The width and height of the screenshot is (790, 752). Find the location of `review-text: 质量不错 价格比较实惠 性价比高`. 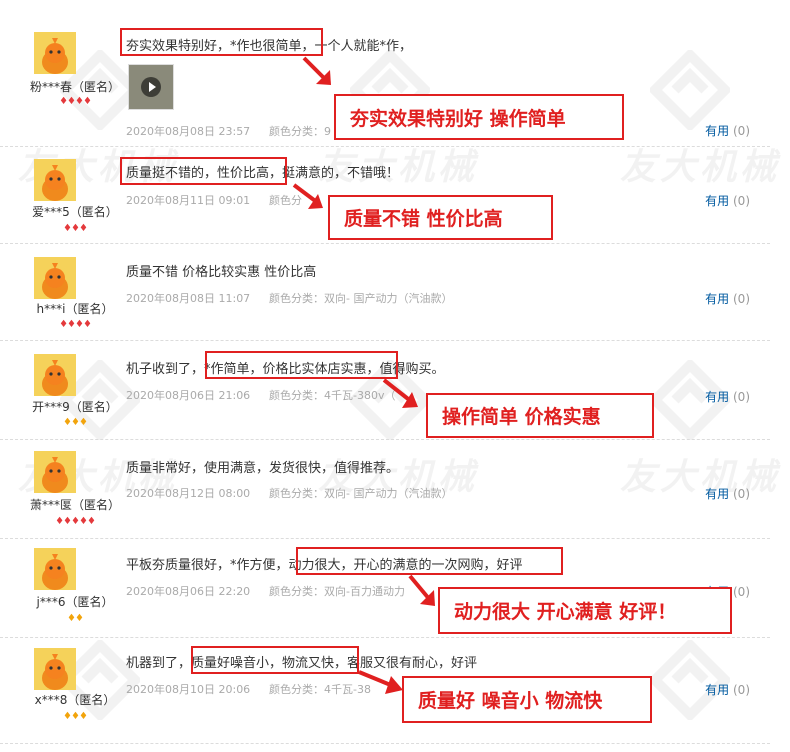

review-text: 质量不错 价格比较实惠 性价比高 is located at coordinates (221, 272).